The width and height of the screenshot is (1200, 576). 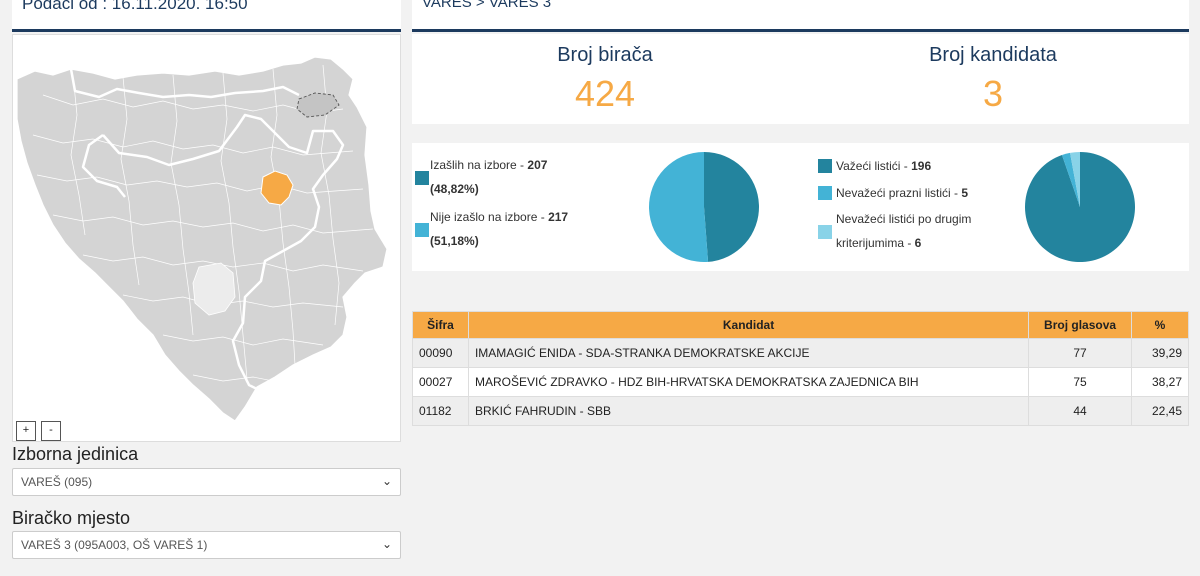 What do you see at coordinates (26, 431) in the screenshot?
I see `zoom-in-button: +` at bounding box center [26, 431].